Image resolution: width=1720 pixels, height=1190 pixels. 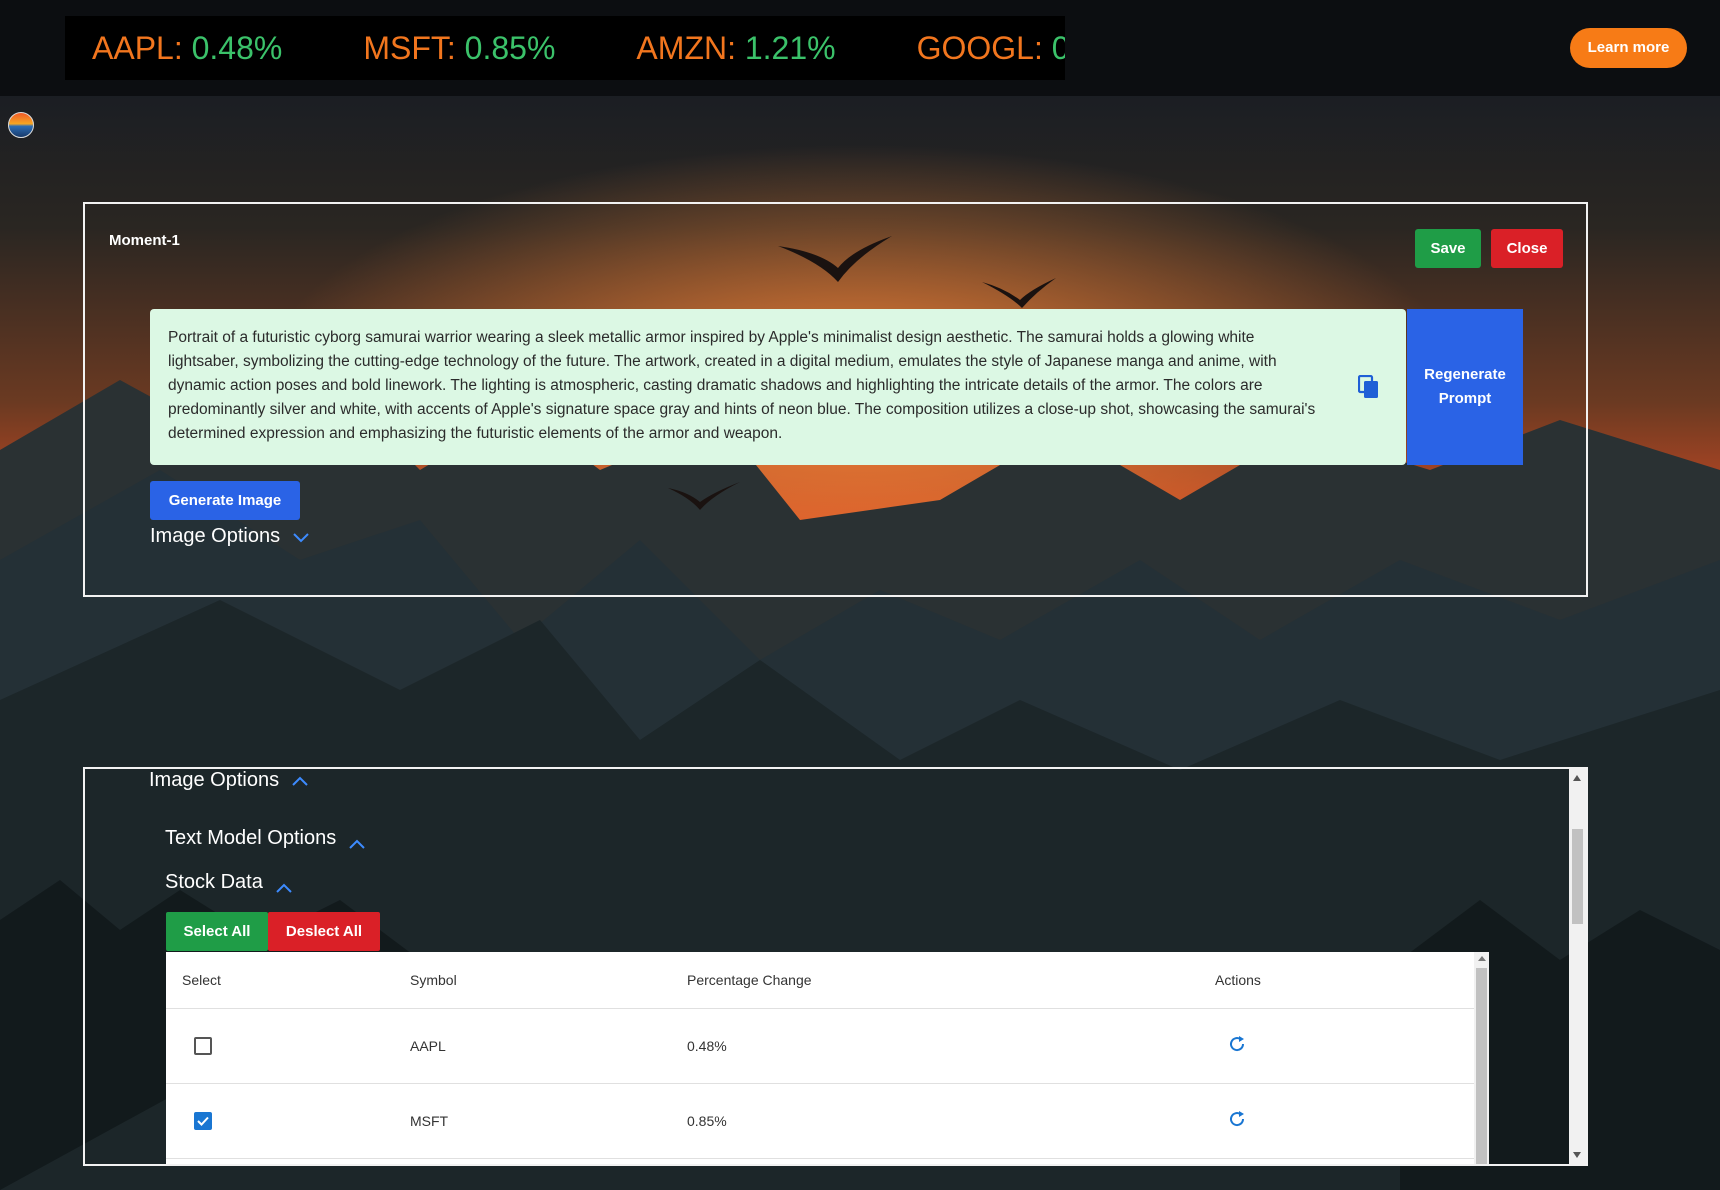 I want to click on ticker-symbol: GOOGL:, so click(x=979, y=47).